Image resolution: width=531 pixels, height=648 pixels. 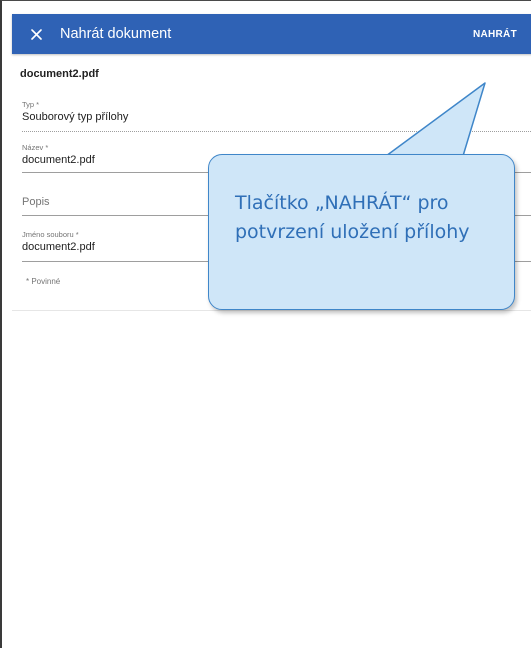 I want to click on upload-button: NAHRÁT, so click(x=494, y=34).